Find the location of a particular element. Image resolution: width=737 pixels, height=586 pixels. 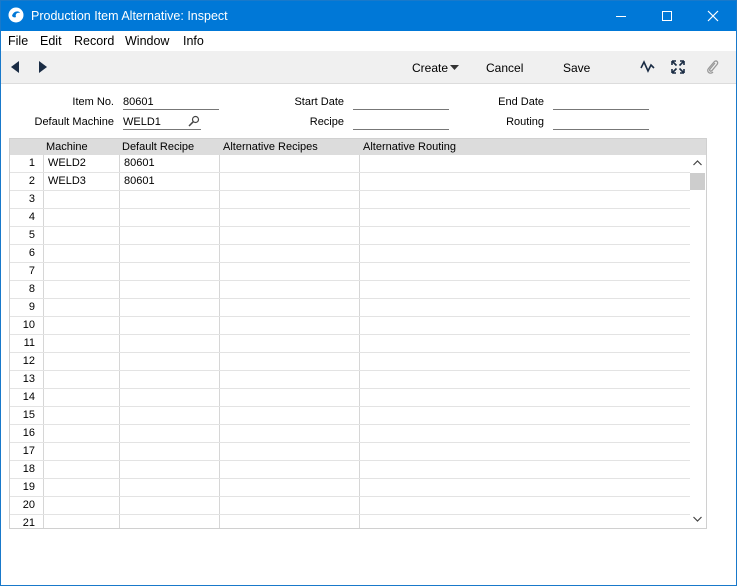

title-bar: Production Item Alternative: Inspect is located at coordinates (368, 16).